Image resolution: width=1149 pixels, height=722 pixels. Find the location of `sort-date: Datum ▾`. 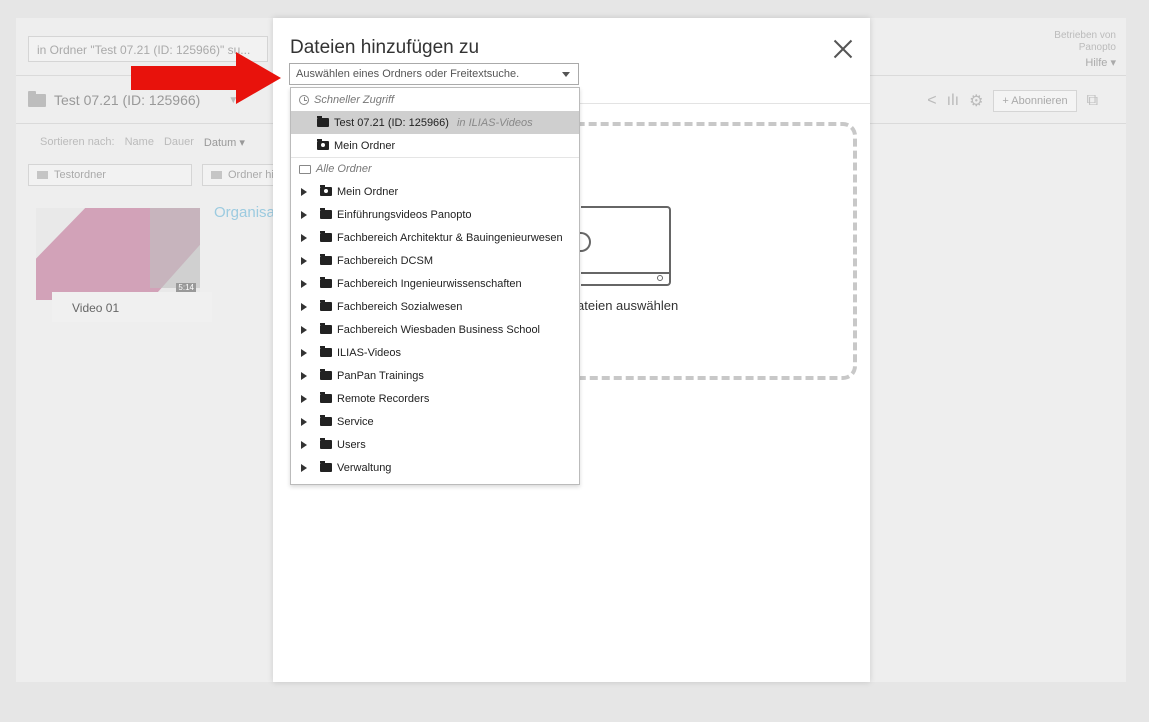

sort-date: Datum ▾ is located at coordinates (224, 142).